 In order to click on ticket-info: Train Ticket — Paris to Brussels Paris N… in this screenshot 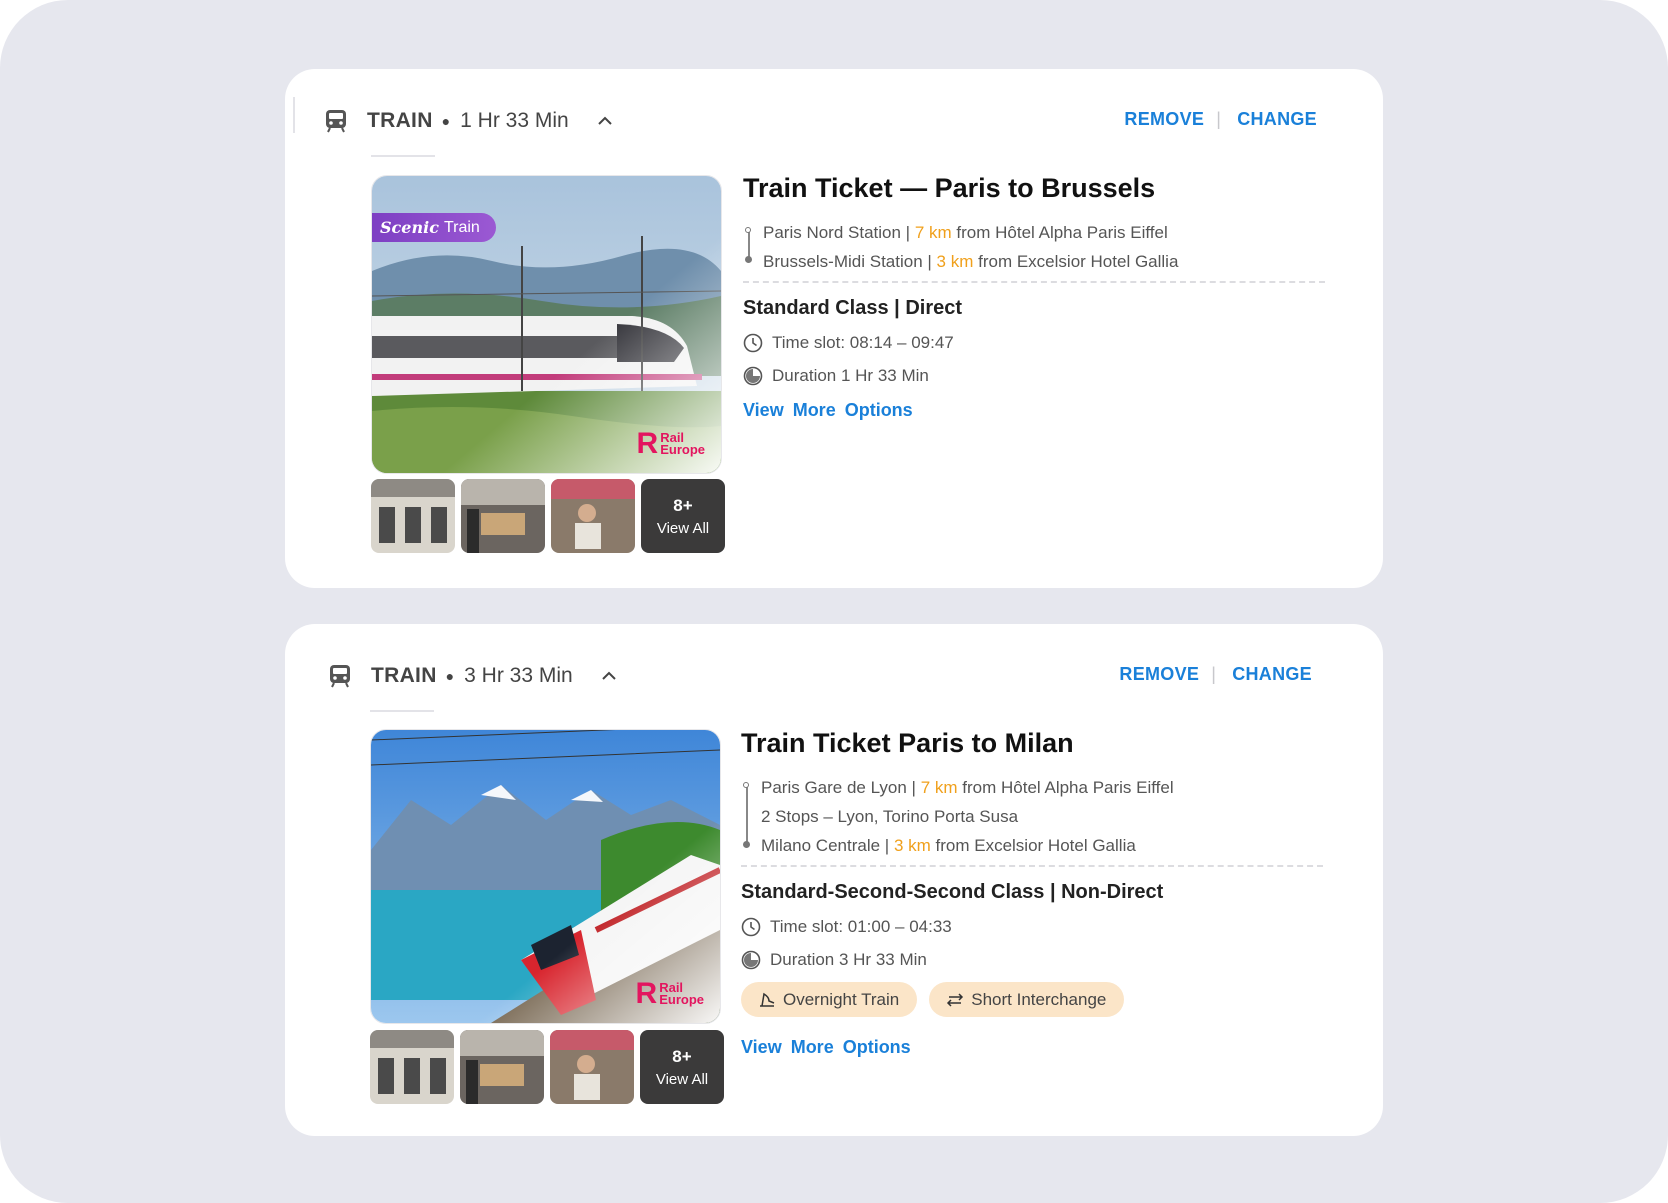, I will do `click(1034, 297)`.